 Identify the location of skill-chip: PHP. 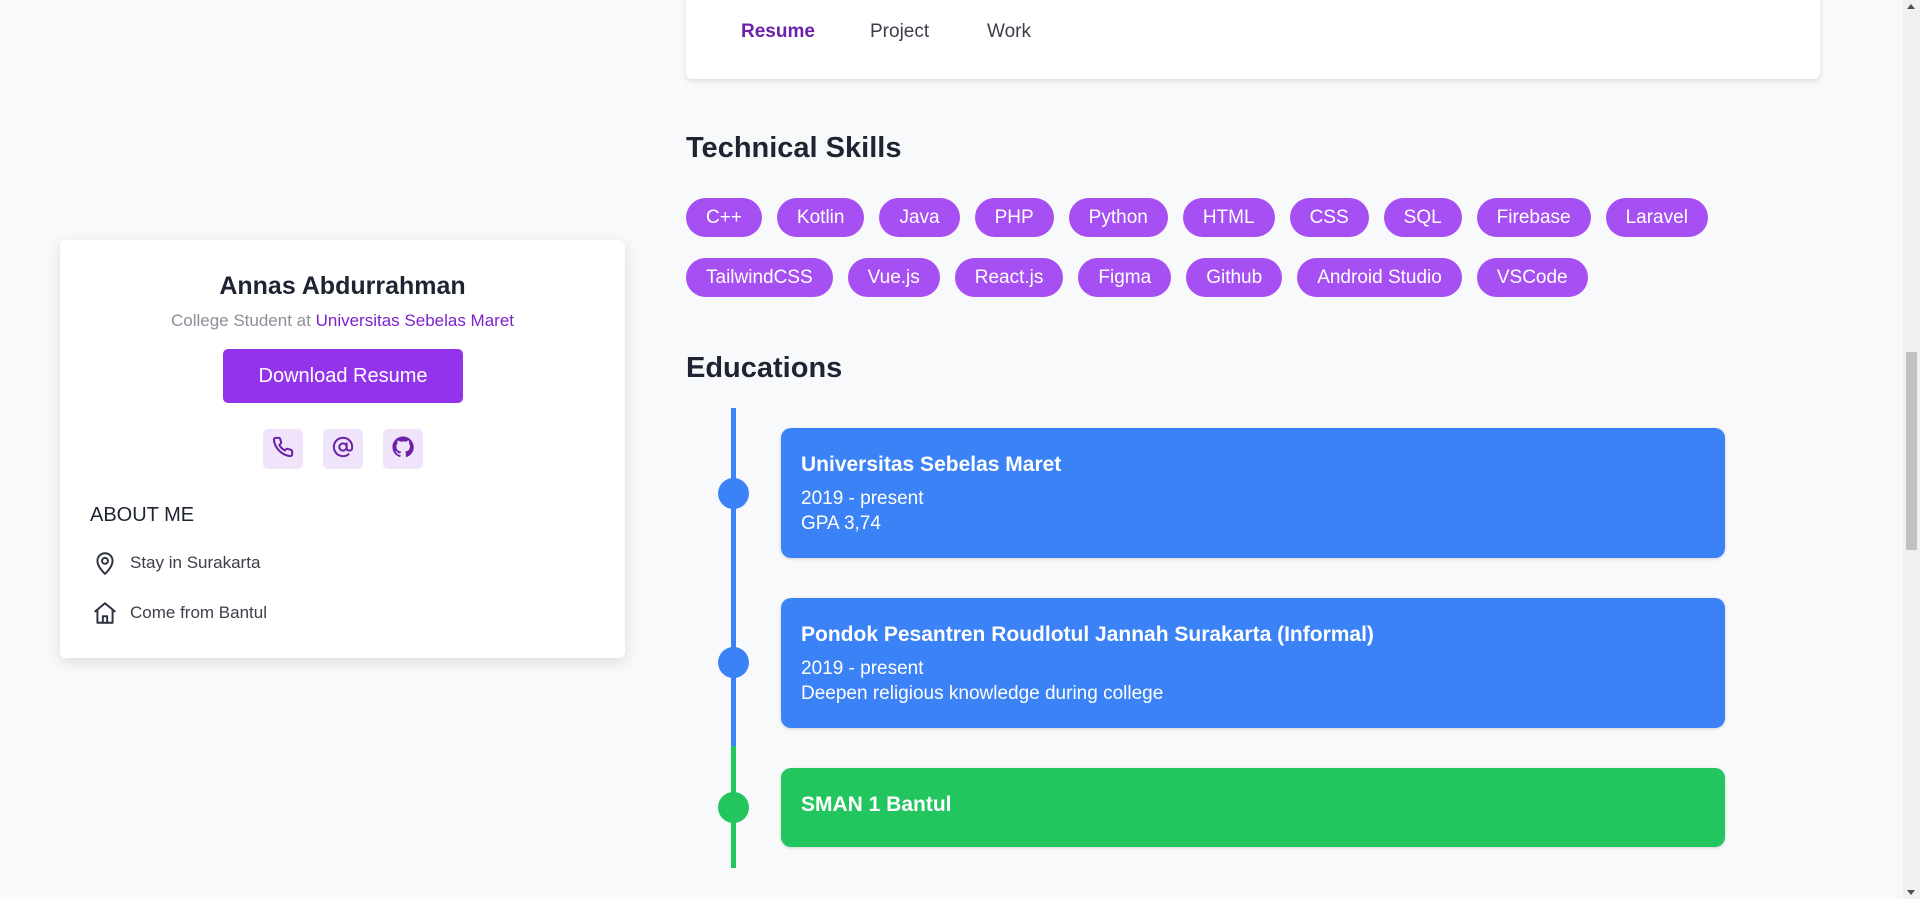
(1014, 217).